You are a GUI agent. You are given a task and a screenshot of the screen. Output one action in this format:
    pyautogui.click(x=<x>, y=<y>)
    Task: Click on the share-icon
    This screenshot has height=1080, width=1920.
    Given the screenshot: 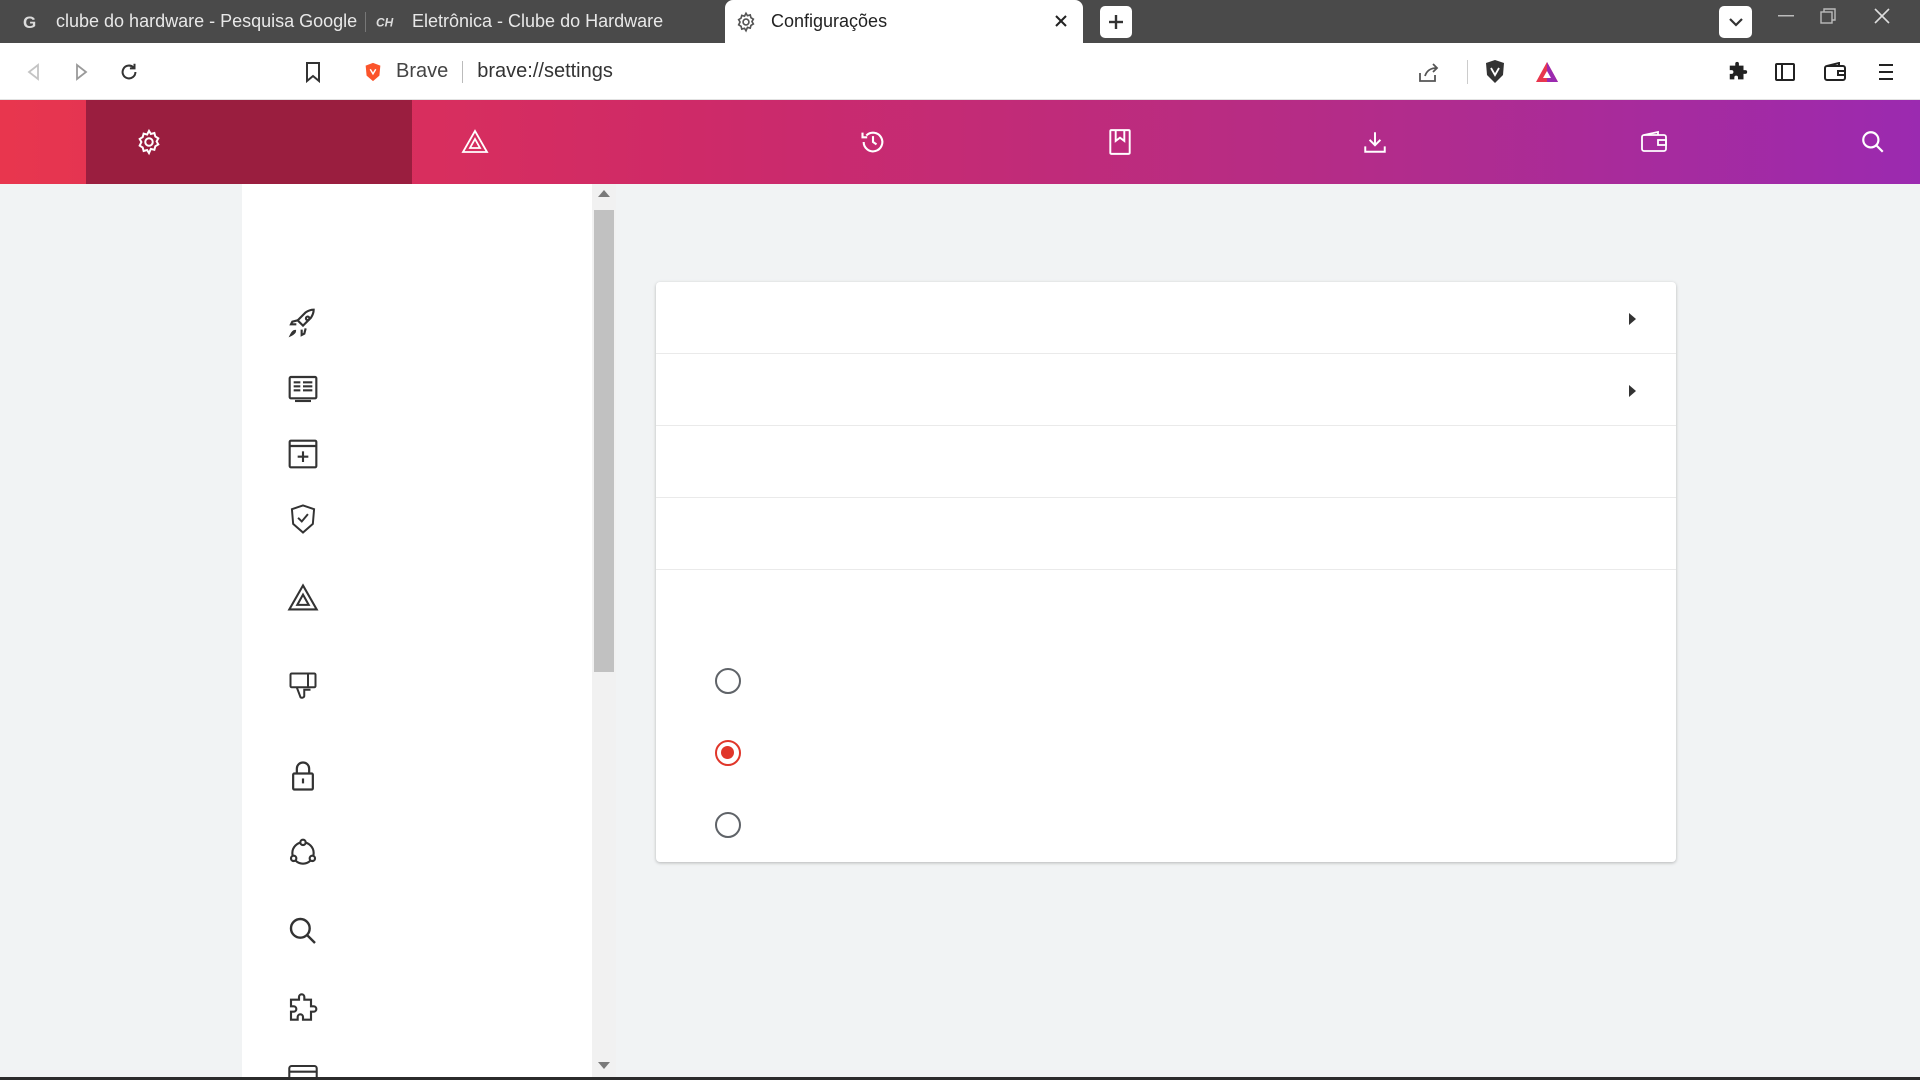 What is the action you would take?
    pyautogui.click(x=1429, y=73)
    